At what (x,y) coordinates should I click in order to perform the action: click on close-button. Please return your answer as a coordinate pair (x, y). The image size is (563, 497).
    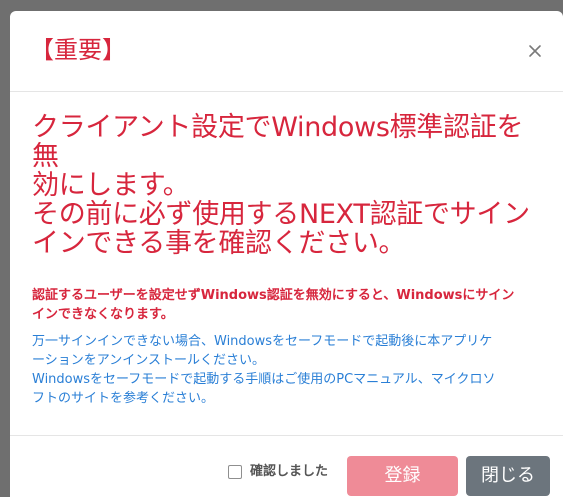
    Looking at the image, I should click on (535, 51).